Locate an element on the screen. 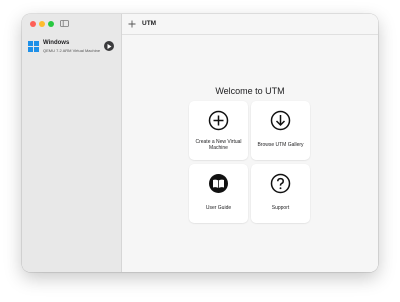  card-label: Support is located at coordinates (280, 208).